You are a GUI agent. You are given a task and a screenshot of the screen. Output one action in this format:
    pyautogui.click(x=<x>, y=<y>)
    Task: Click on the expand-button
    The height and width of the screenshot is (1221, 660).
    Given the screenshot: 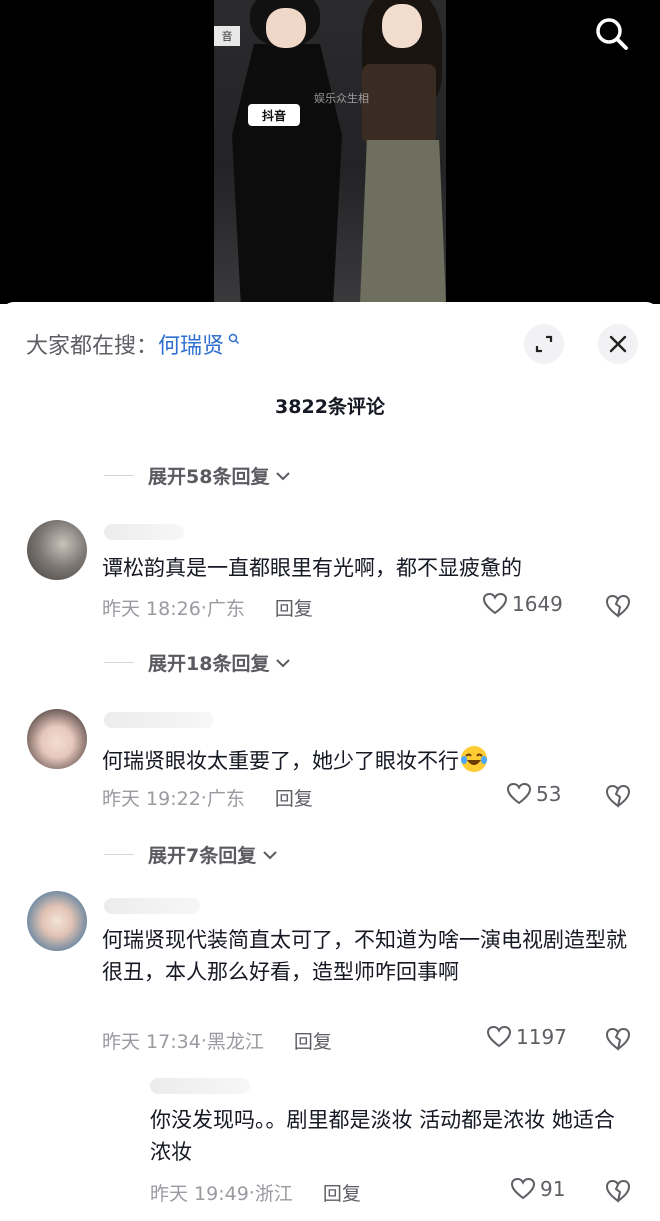 What is the action you would take?
    pyautogui.click(x=544, y=344)
    